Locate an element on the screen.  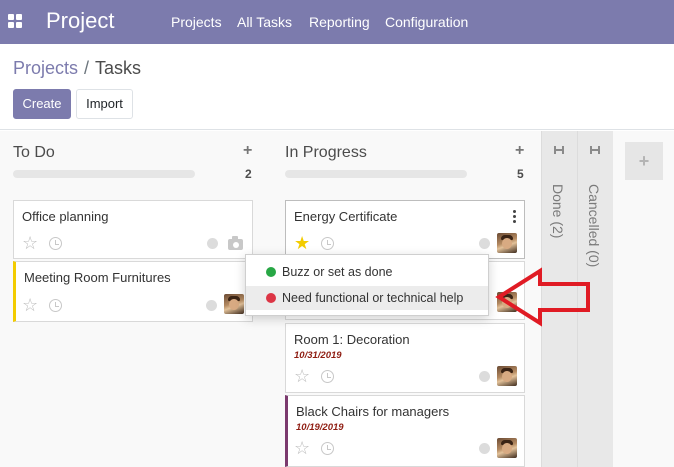
column-cancelled-folded: Cancelled (0) is located at coordinates (595, 299).